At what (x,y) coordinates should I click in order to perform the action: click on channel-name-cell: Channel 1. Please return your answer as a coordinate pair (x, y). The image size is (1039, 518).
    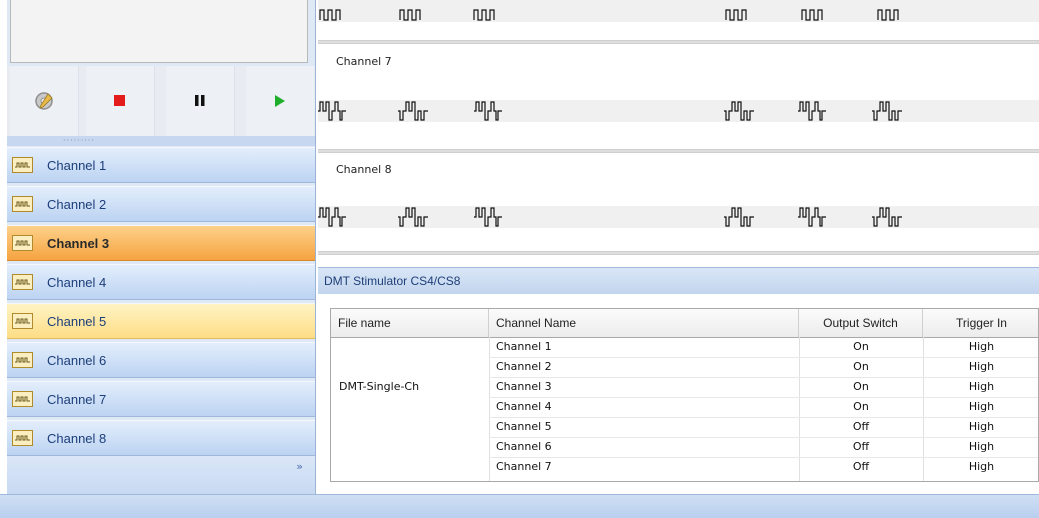
    Looking at the image, I should click on (524, 346).